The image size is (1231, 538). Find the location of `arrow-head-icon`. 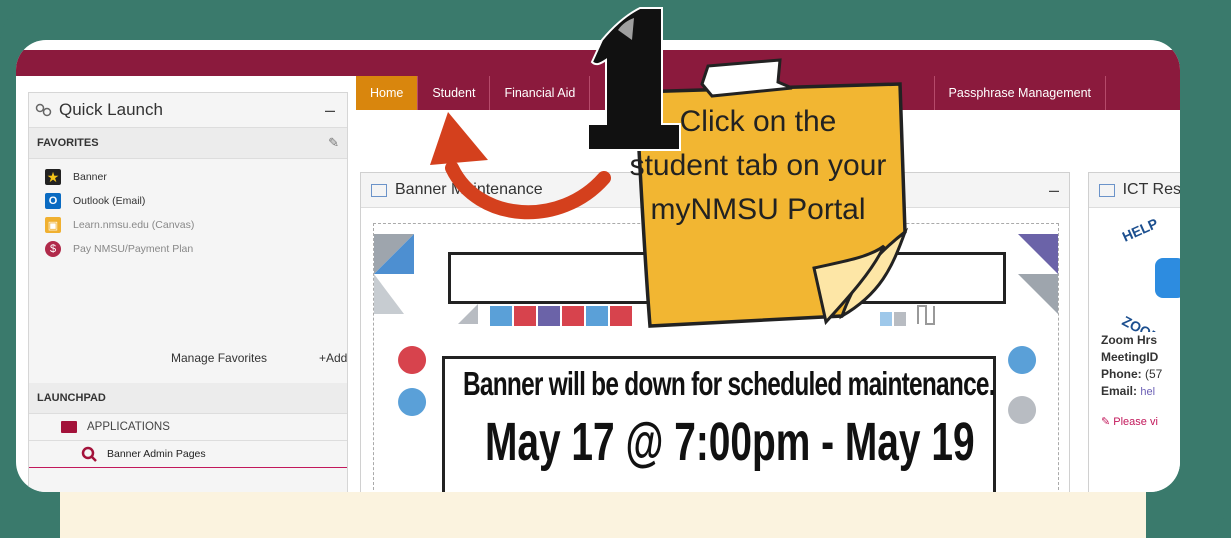

arrow-head-icon is located at coordinates (459, 138).